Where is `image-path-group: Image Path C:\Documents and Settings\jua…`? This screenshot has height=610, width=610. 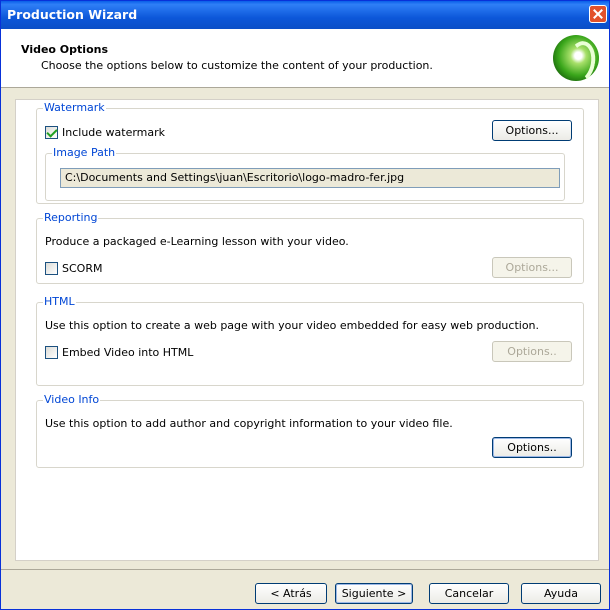 image-path-group: Image Path C:\Documents and Settings\jua… is located at coordinates (305, 173).